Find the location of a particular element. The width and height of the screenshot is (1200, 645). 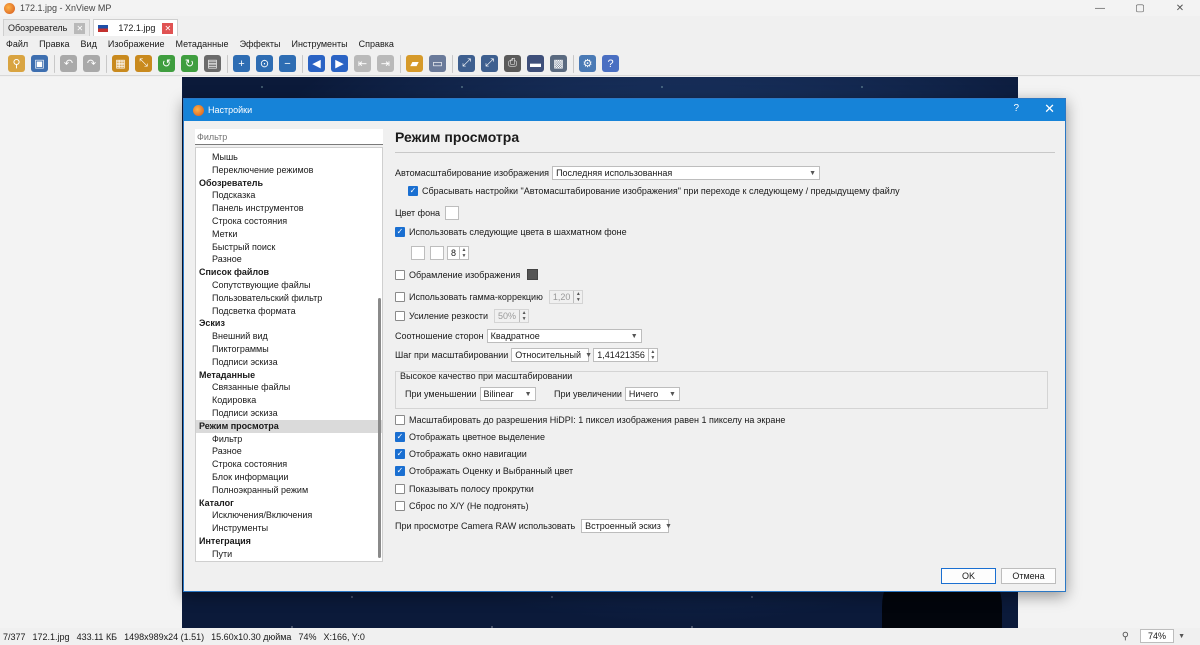

redo-icon: ↷ is located at coordinates (91, 63).